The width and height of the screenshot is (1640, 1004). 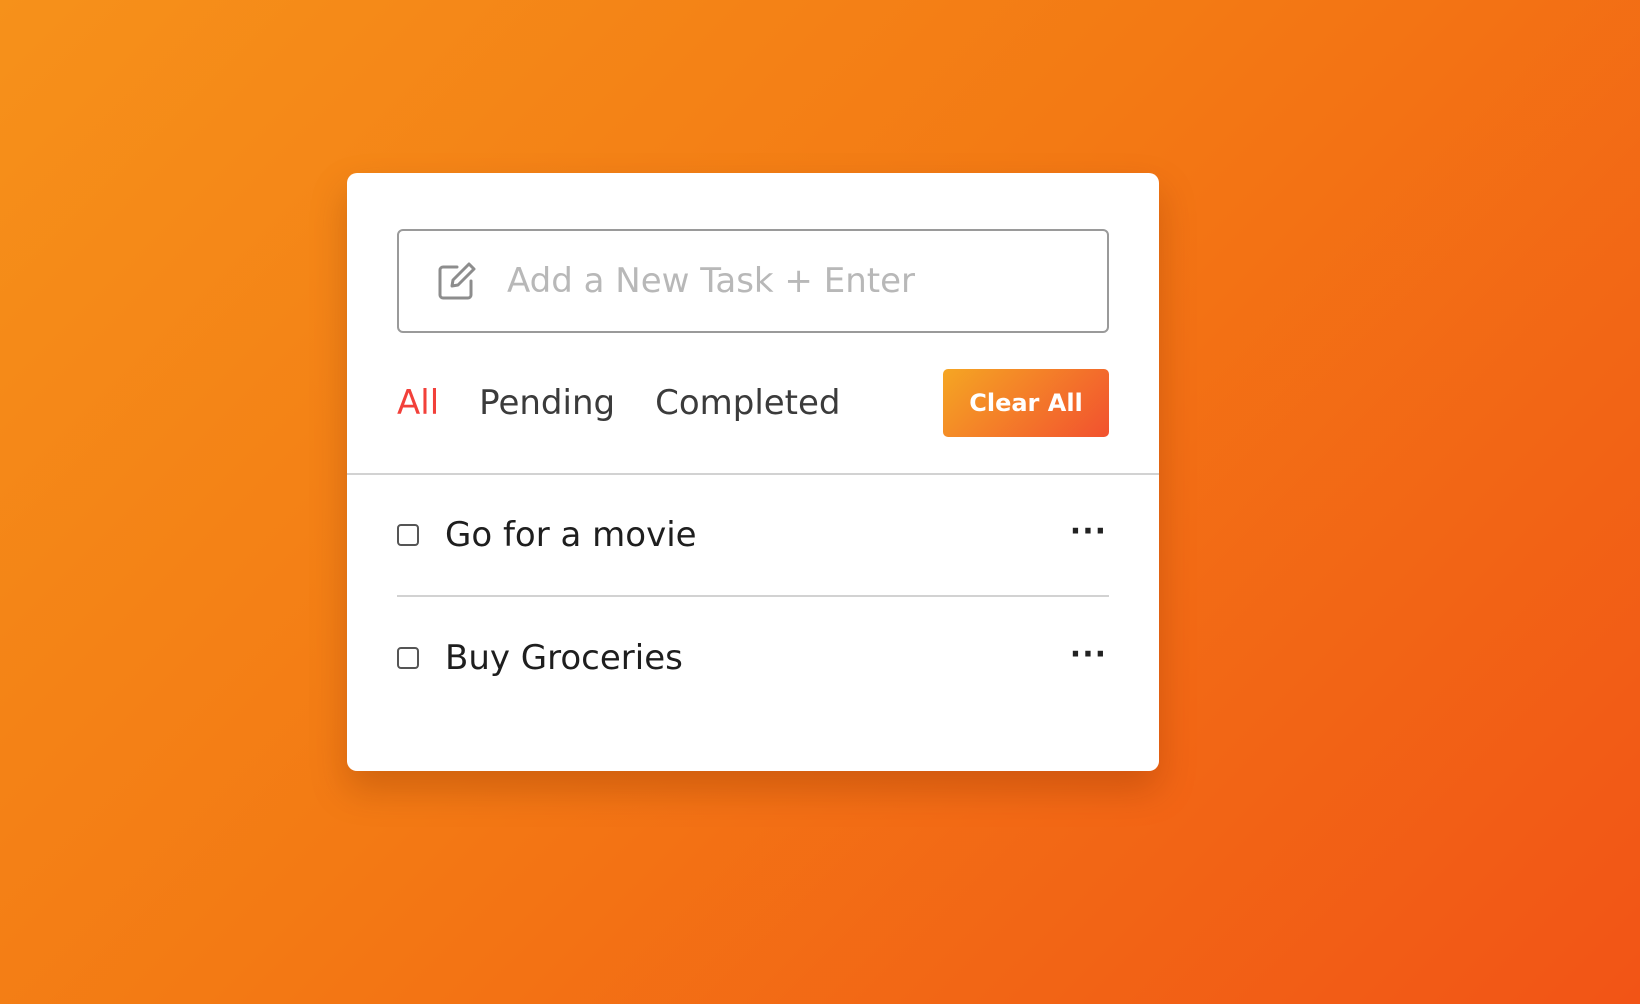 I want to click on tab-pending: Pending, so click(x=547, y=403).